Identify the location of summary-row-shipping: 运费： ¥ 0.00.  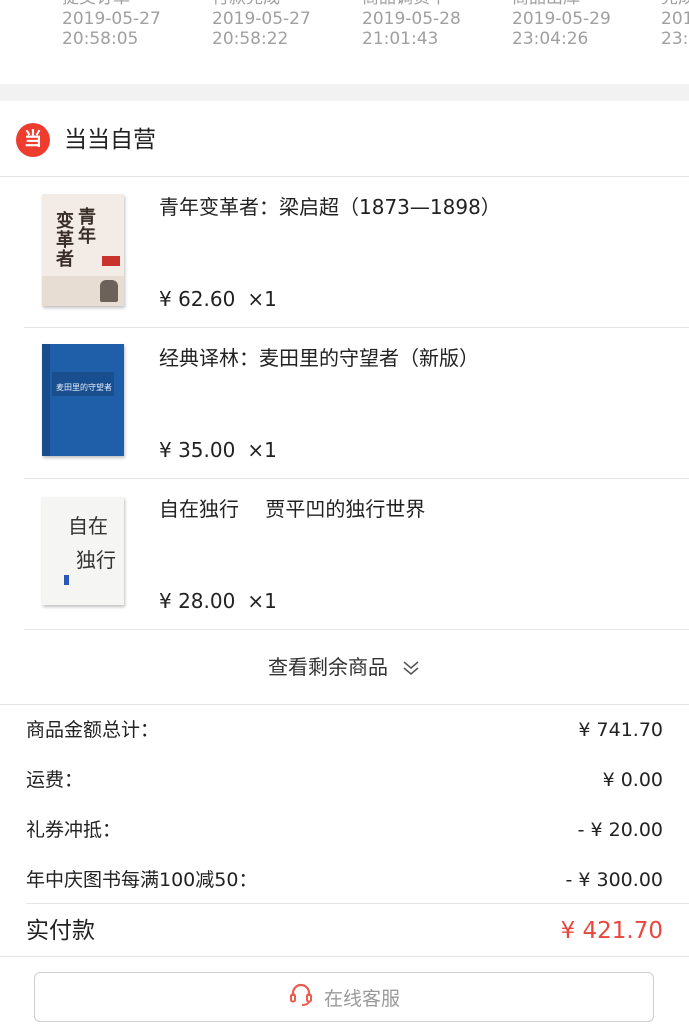
(344, 780).